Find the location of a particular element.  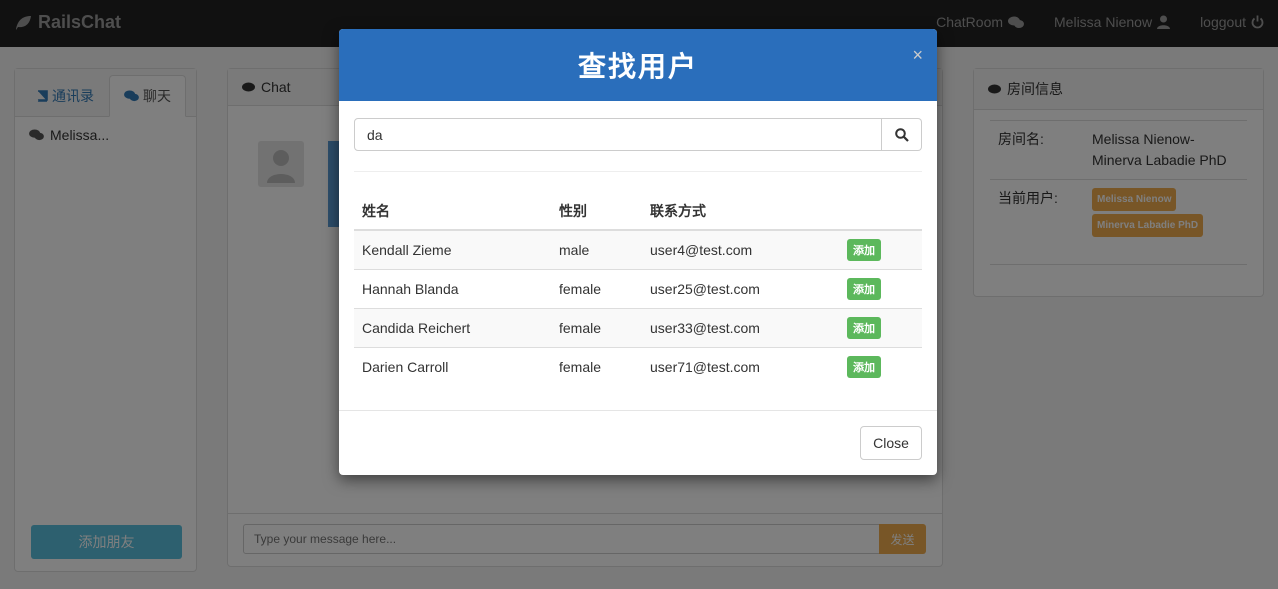

table-row: Darien Carroll female user71@test.com 添加 is located at coordinates (638, 367).